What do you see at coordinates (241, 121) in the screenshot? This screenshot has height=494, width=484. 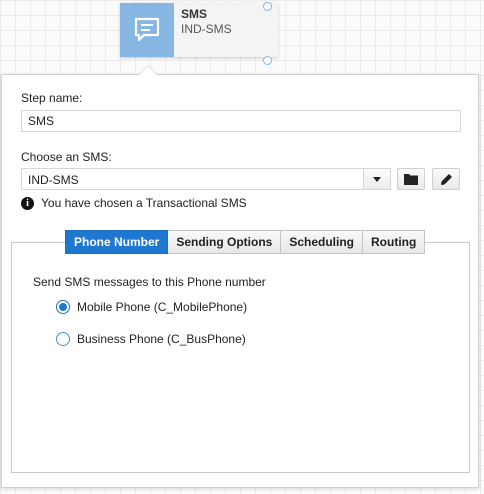 I see `step-name-input` at bounding box center [241, 121].